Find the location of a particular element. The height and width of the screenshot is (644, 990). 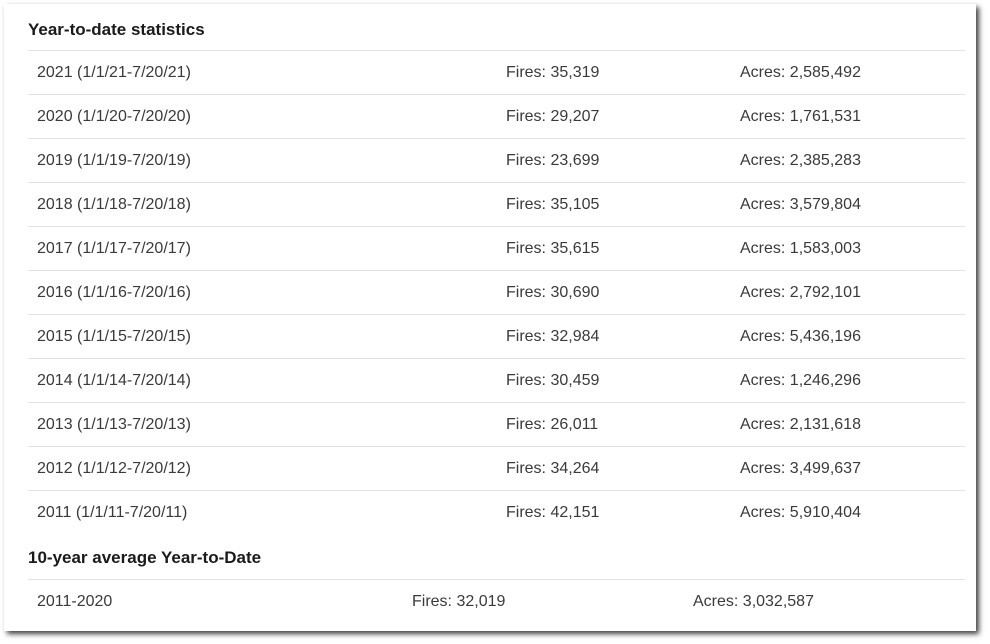

row-fires: Fires: 34,264 is located at coordinates (553, 468).